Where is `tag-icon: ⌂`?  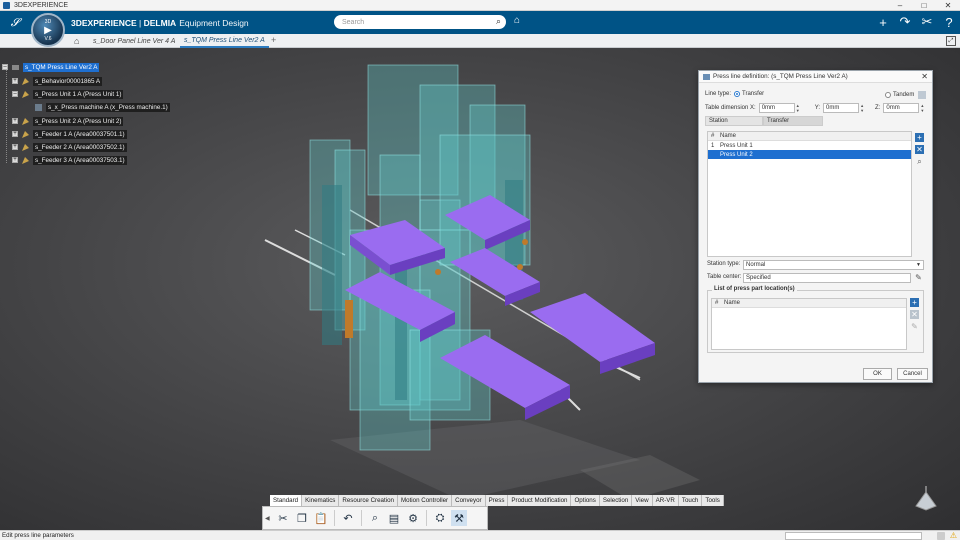 tag-icon: ⌂ is located at coordinates (520, 21).